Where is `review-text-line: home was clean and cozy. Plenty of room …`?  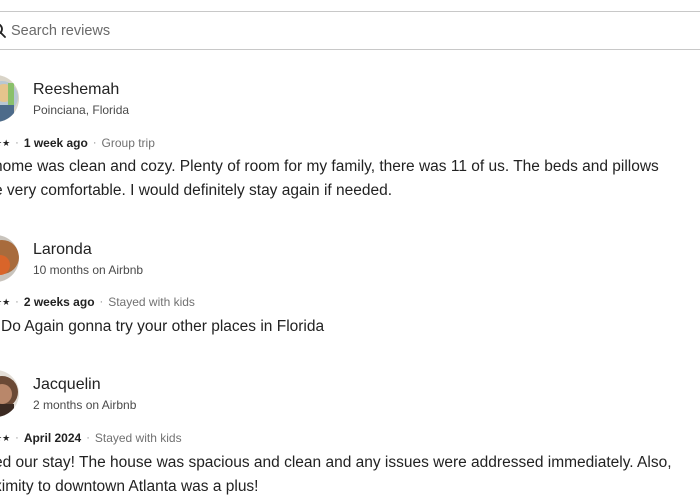
review-text-line: home was clean and cozy. Plenty of room … is located at coordinates (329, 166).